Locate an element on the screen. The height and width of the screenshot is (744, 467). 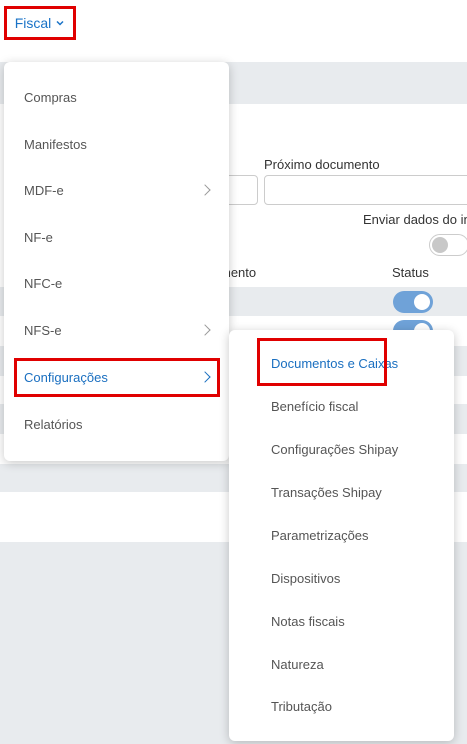
next-document-label: Próximo documento is located at coordinates (322, 164).